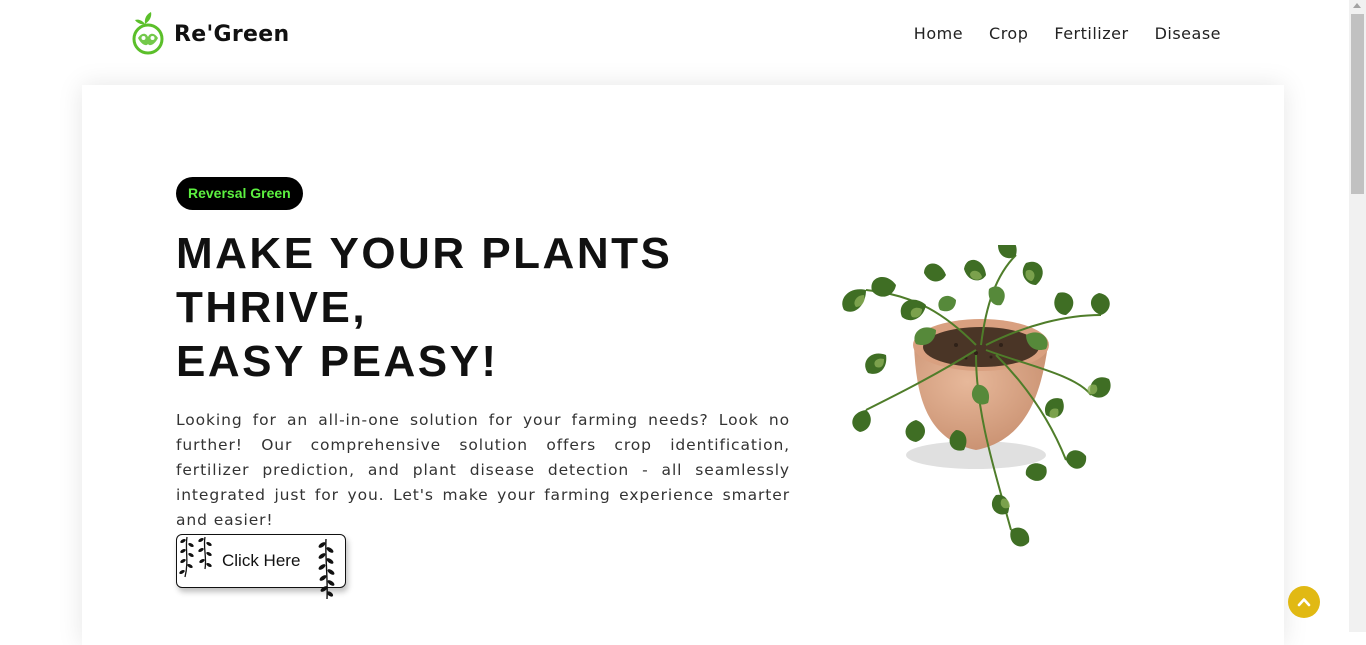 This screenshot has width=1366, height=645. Describe the element at coordinates (326, 569) in the screenshot. I see `vine-right-icon` at that location.